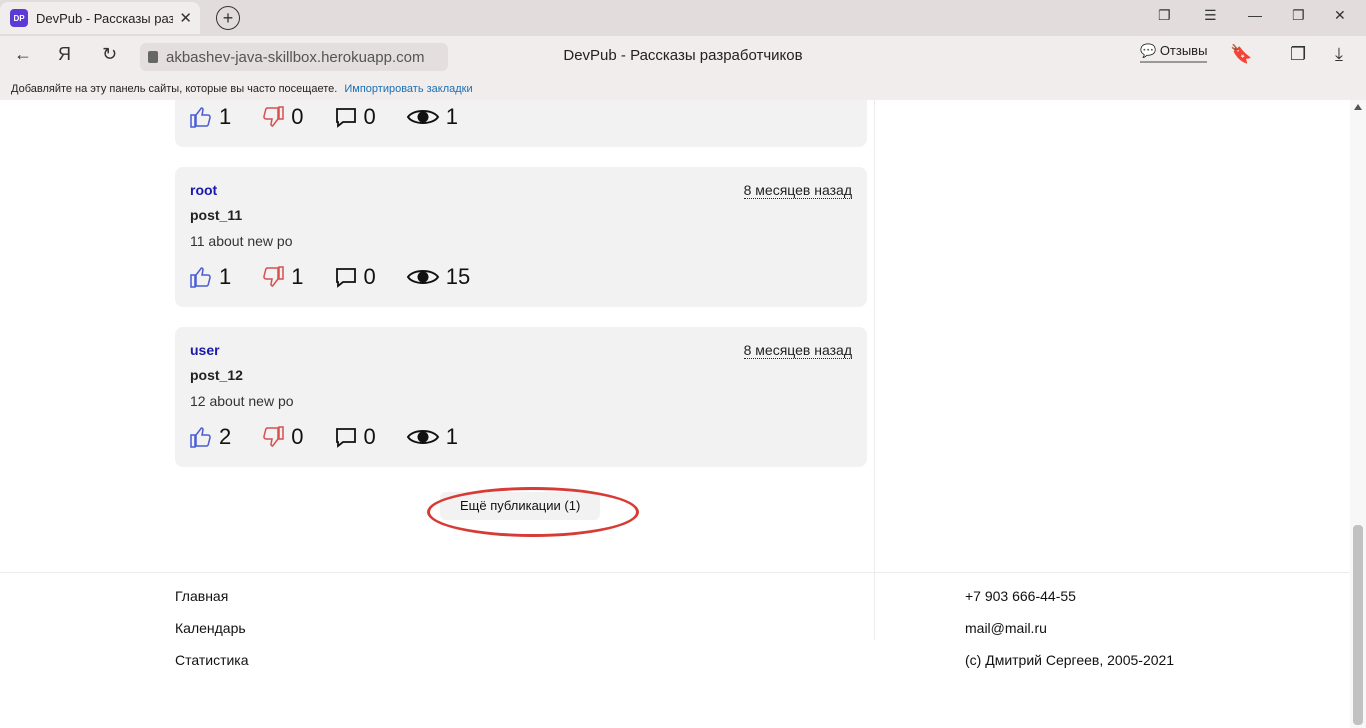  I want to click on extensions-icon: ❐, so click(1298, 54).